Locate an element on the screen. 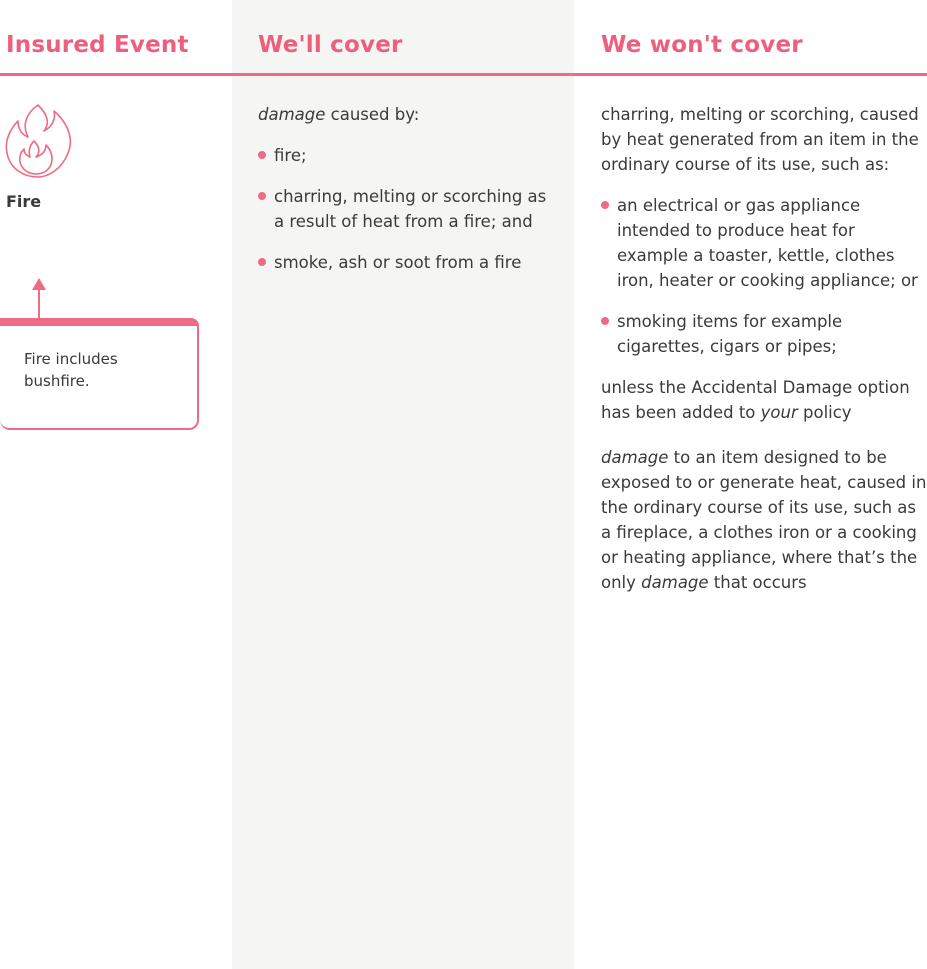 Image resolution: width=927 pixels, height=969 pixels. cover-intro-term: damage is located at coordinates (292, 114).